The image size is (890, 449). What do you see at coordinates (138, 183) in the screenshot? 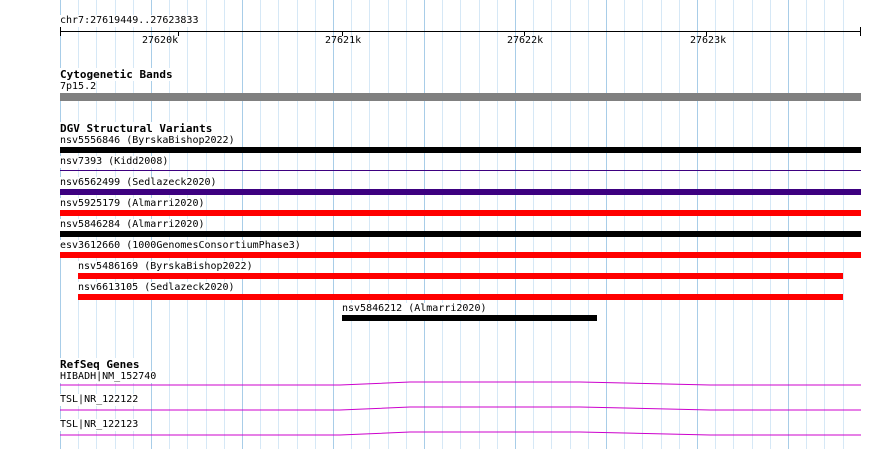
I see `dgv-feature-label: nsv6562499 (Sedlazeck2020)` at bounding box center [138, 183].